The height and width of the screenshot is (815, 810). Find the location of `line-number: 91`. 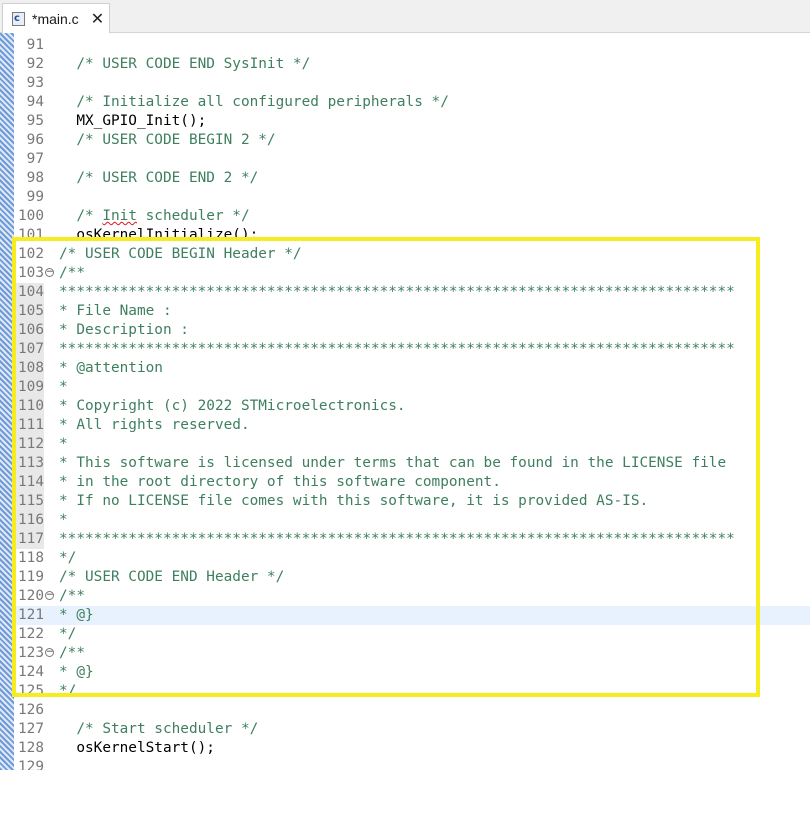

line-number: 91 is located at coordinates (35, 45).